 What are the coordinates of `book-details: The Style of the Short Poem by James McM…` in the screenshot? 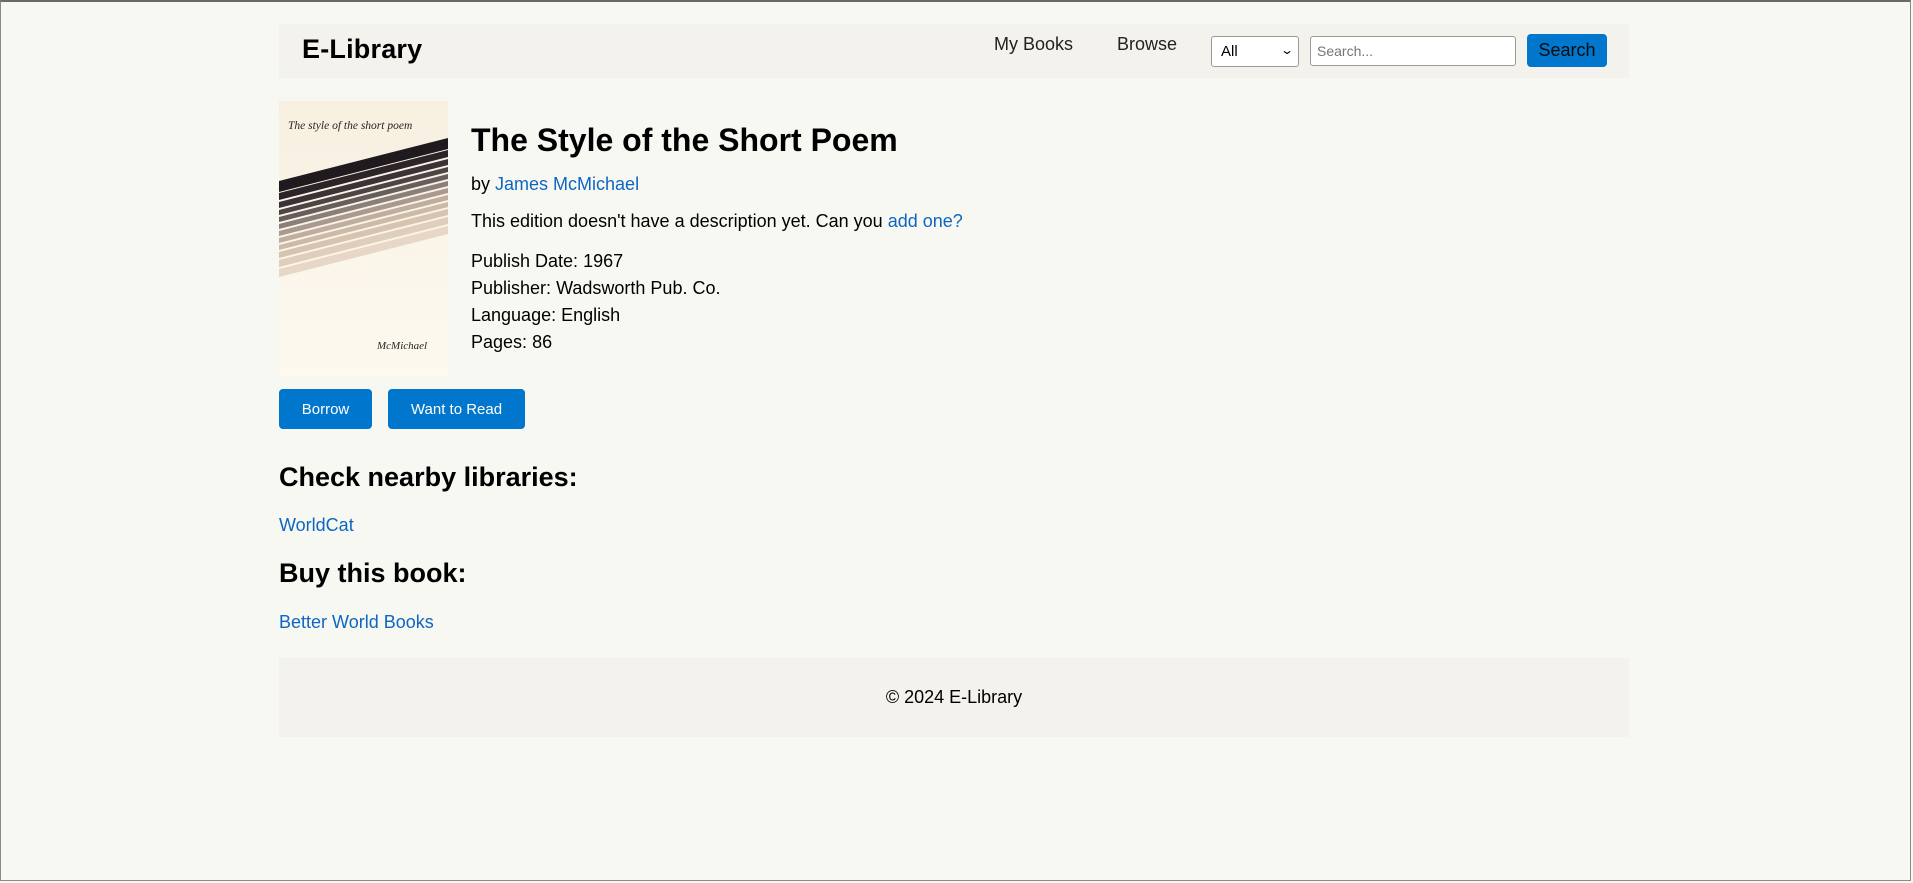 It's located at (717, 228).